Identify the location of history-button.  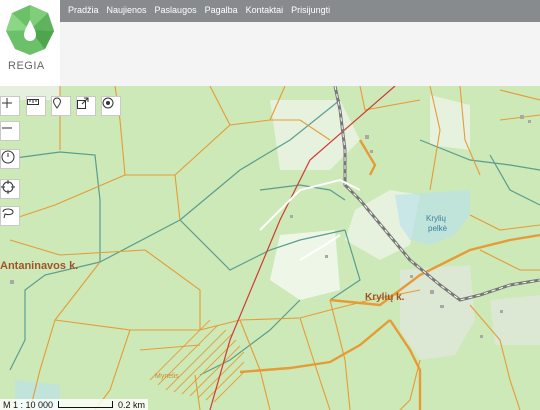
(10, 159).